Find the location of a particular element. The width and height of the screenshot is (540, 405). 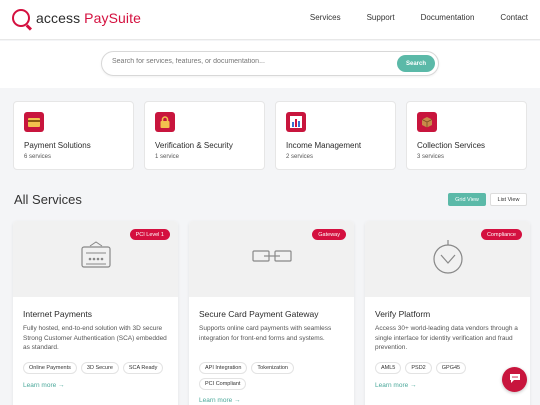

credit-card-icon is located at coordinates (34, 122).